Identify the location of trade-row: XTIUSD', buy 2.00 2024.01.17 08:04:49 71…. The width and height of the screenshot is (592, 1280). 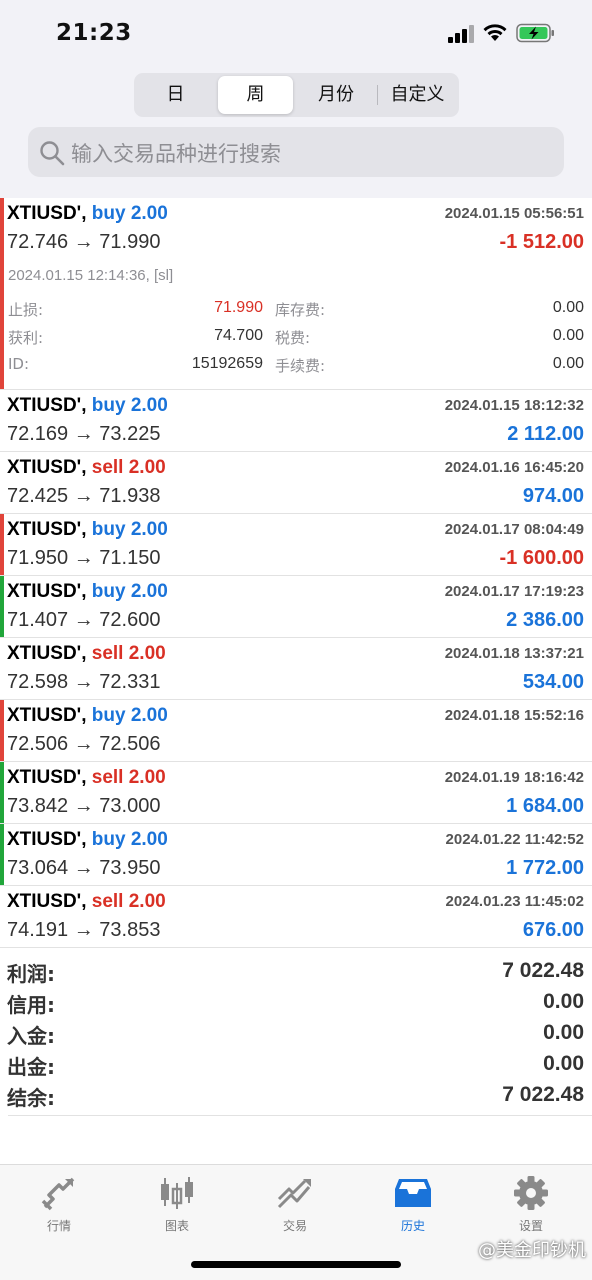
(296, 545).